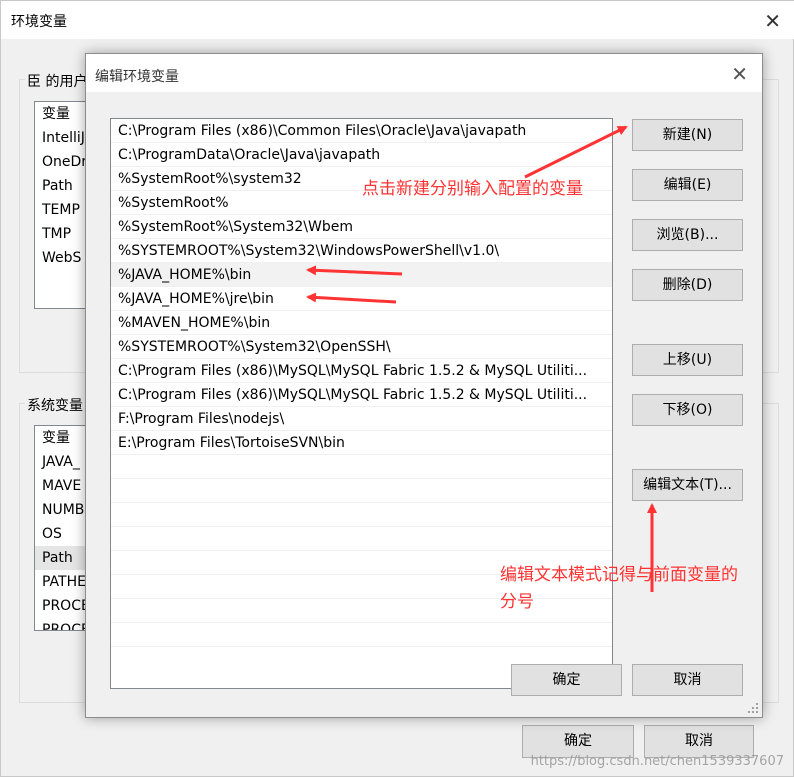  I want to click on list-item: %JAVA_HOME%\bin, so click(361, 275).